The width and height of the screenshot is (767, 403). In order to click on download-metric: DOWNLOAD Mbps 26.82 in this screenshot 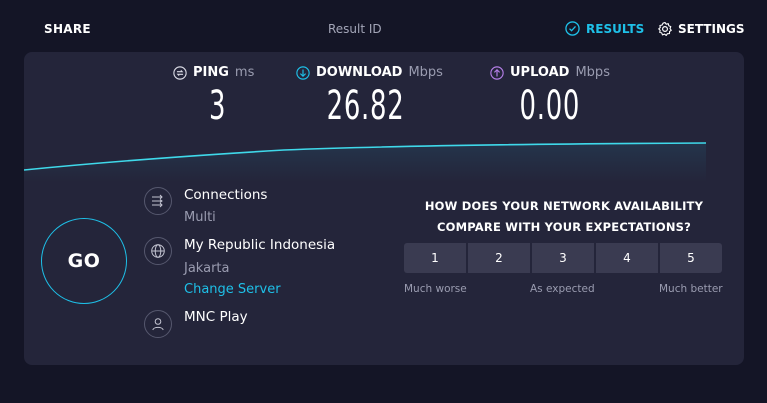, I will do `click(369, 96)`.